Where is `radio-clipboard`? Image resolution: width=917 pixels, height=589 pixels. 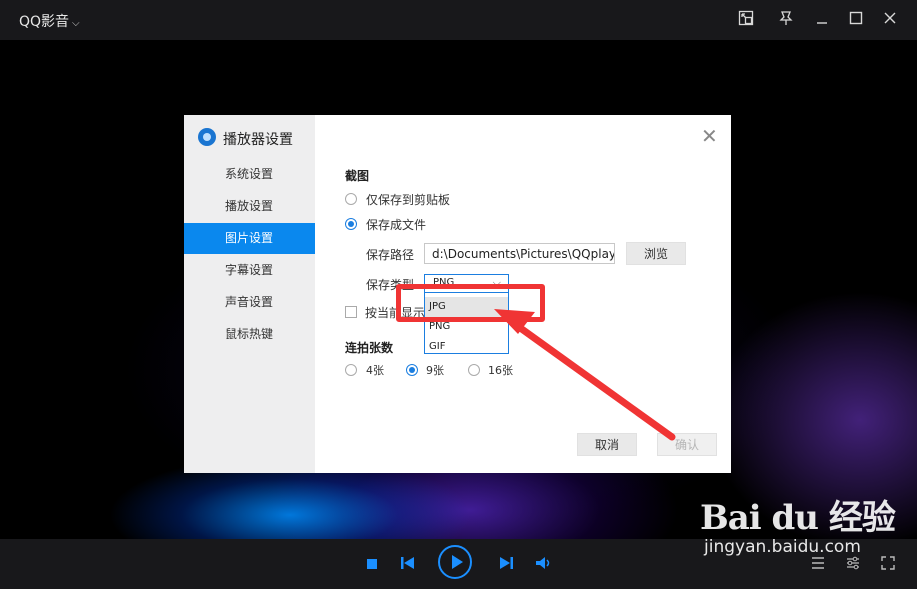
radio-clipboard is located at coordinates (351, 199).